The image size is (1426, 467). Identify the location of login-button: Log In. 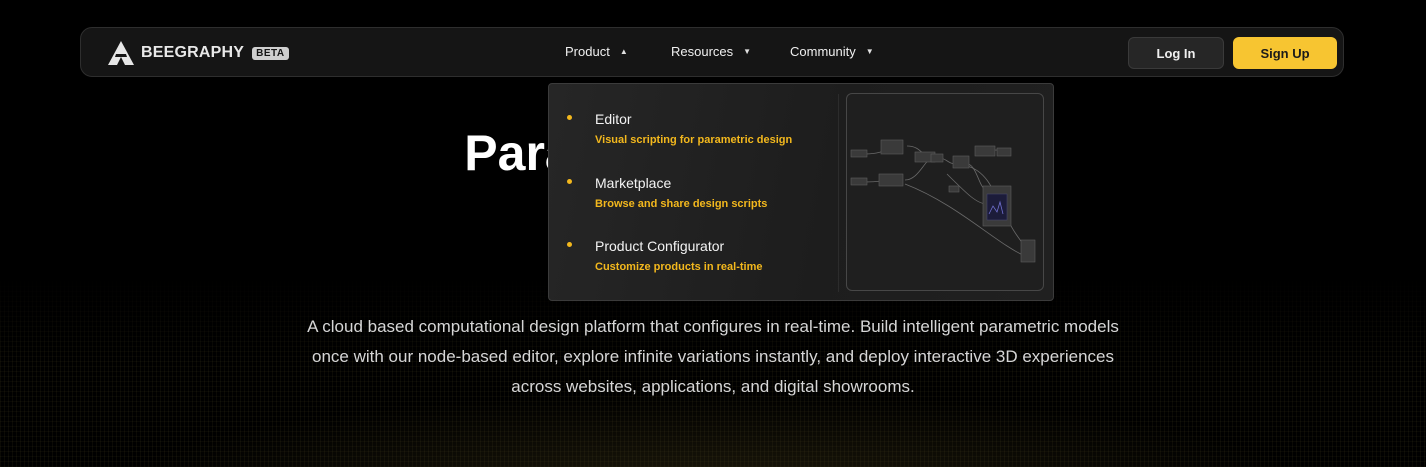
(1176, 53).